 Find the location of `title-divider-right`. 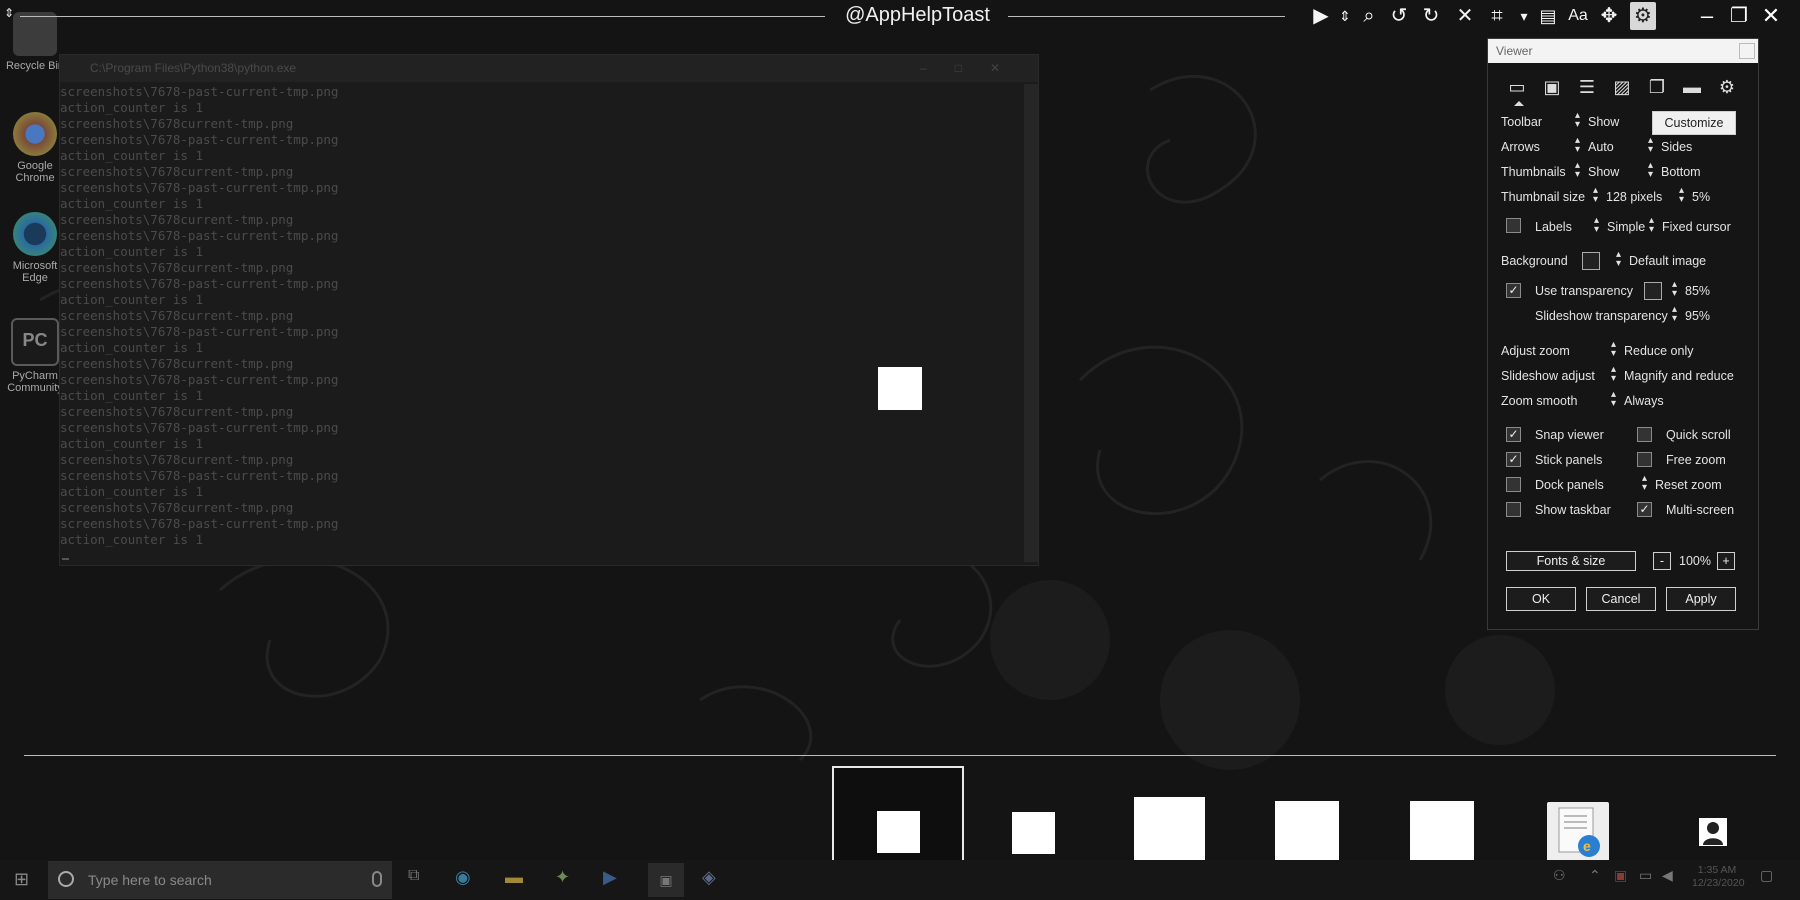

title-divider-right is located at coordinates (1146, 16).